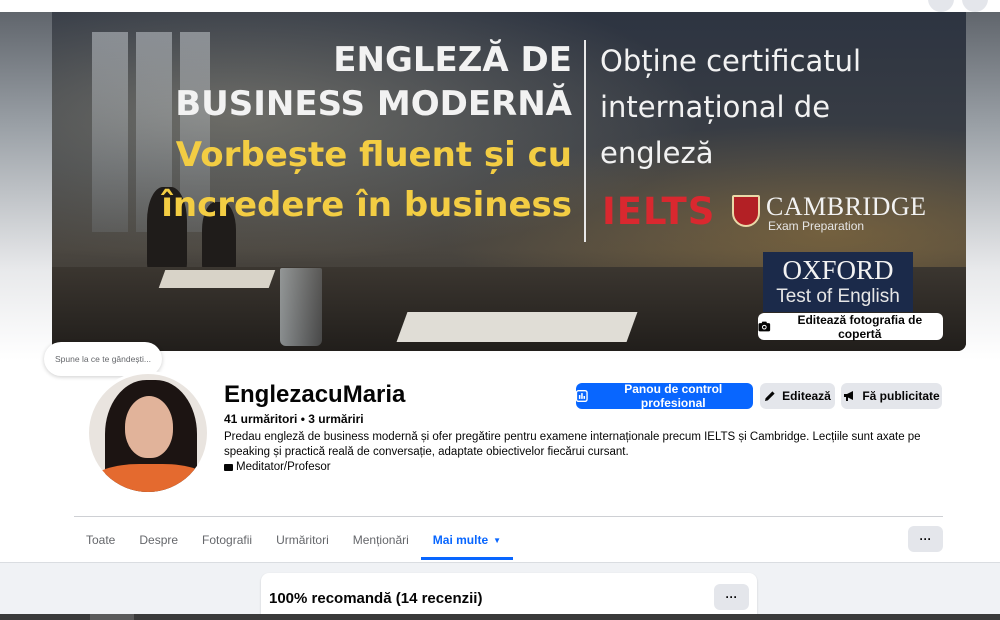 This screenshot has height=620, width=1000. Describe the element at coordinates (283, 467) in the screenshot. I see `category-label: Meditator/Profesor` at that location.